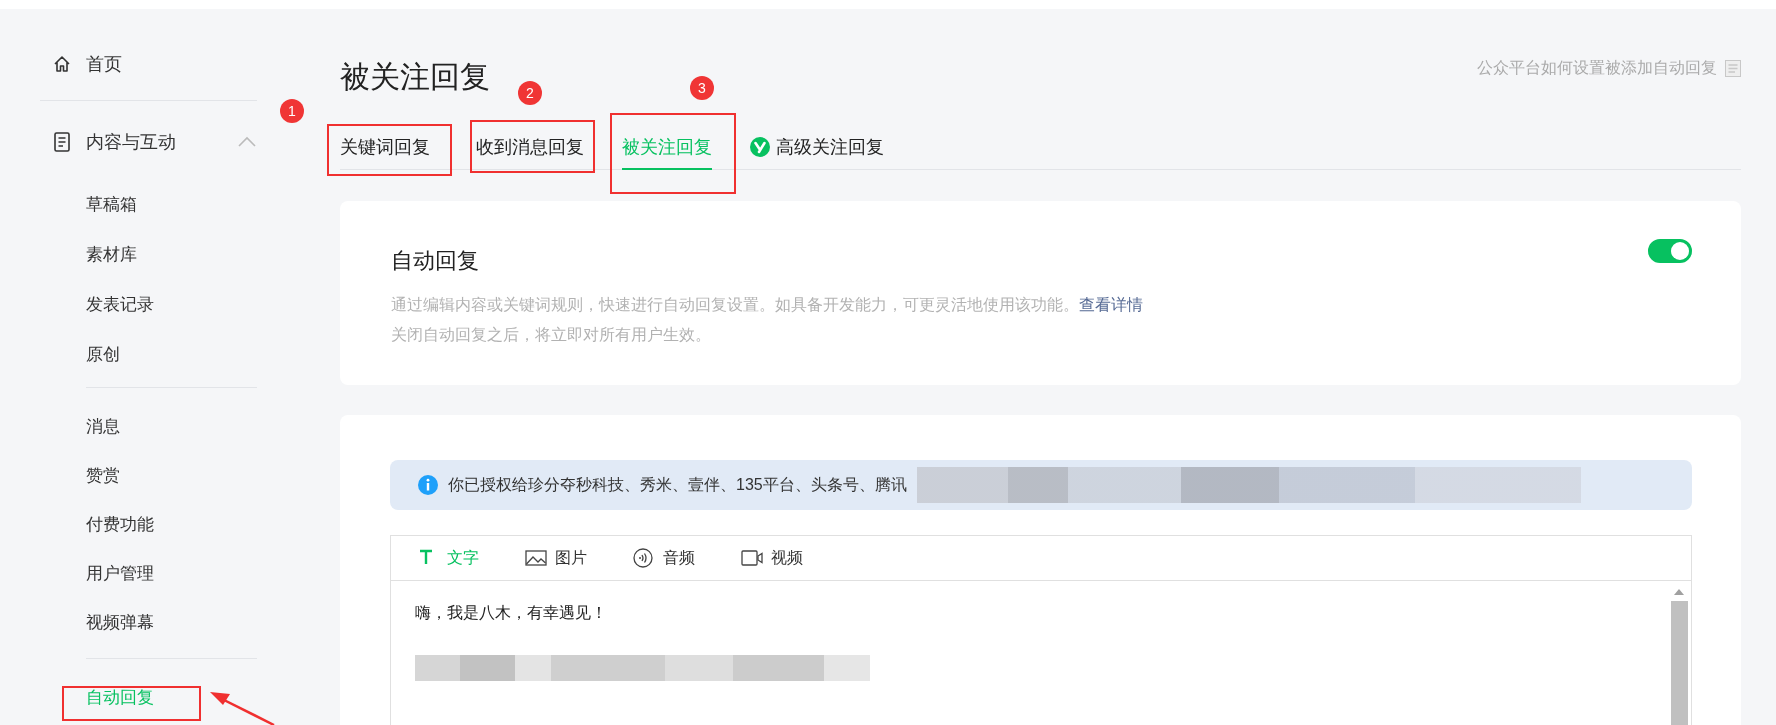  Describe the element at coordinates (111, 204) in the screenshot. I see `sidebar-item: 草稿箱` at that location.